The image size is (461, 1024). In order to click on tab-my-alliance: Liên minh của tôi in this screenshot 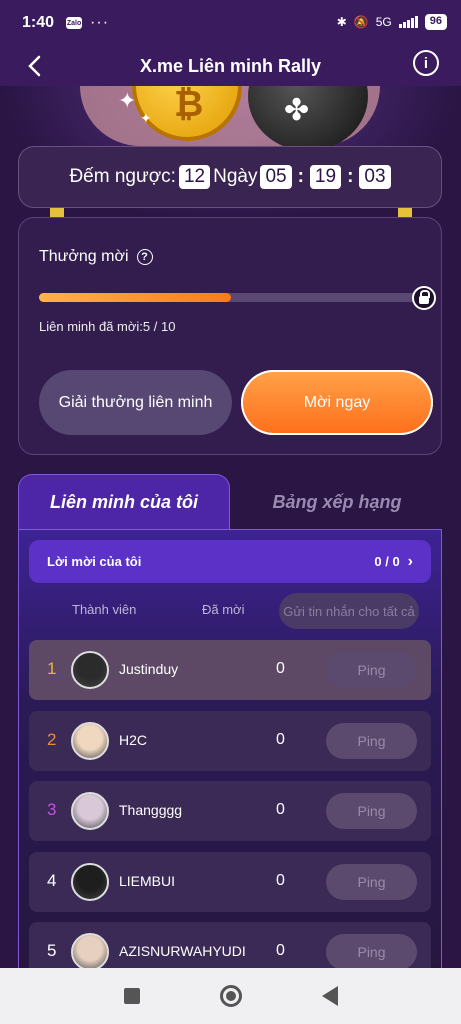, I will do `click(124, 502)`.